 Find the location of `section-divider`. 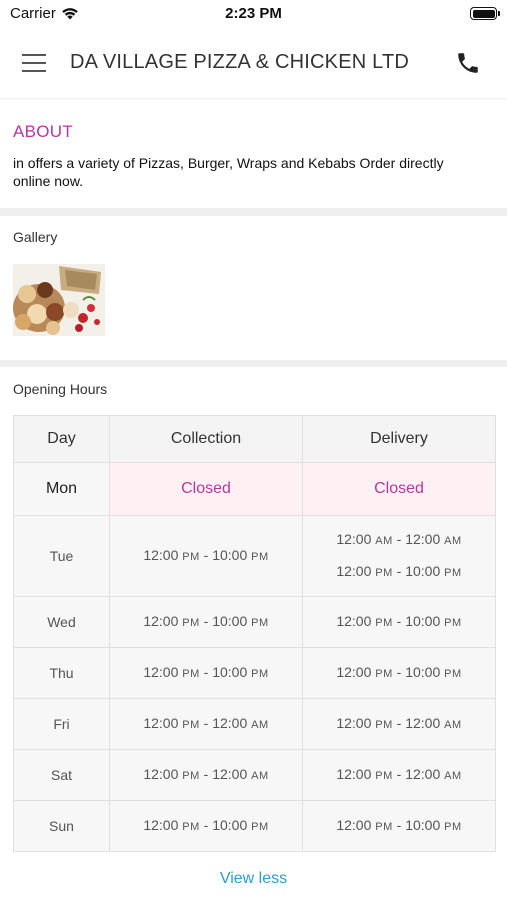

section-divider is located at coordinates (253, 212).